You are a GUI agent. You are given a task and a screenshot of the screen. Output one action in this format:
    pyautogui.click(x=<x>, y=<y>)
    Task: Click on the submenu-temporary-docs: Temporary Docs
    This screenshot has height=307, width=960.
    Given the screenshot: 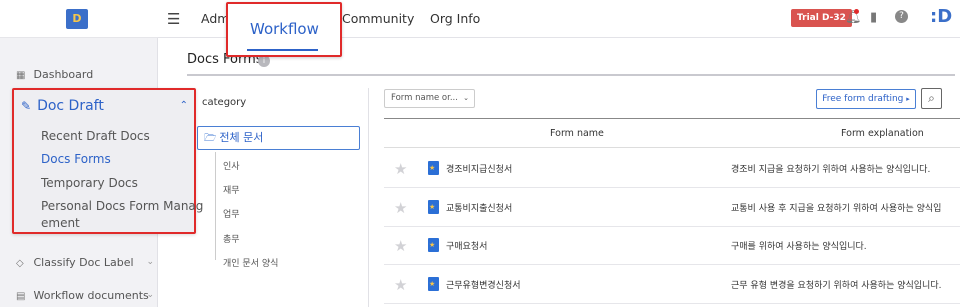 What is the action you would take?
    pyautogui.click(x=89, y=183)
    